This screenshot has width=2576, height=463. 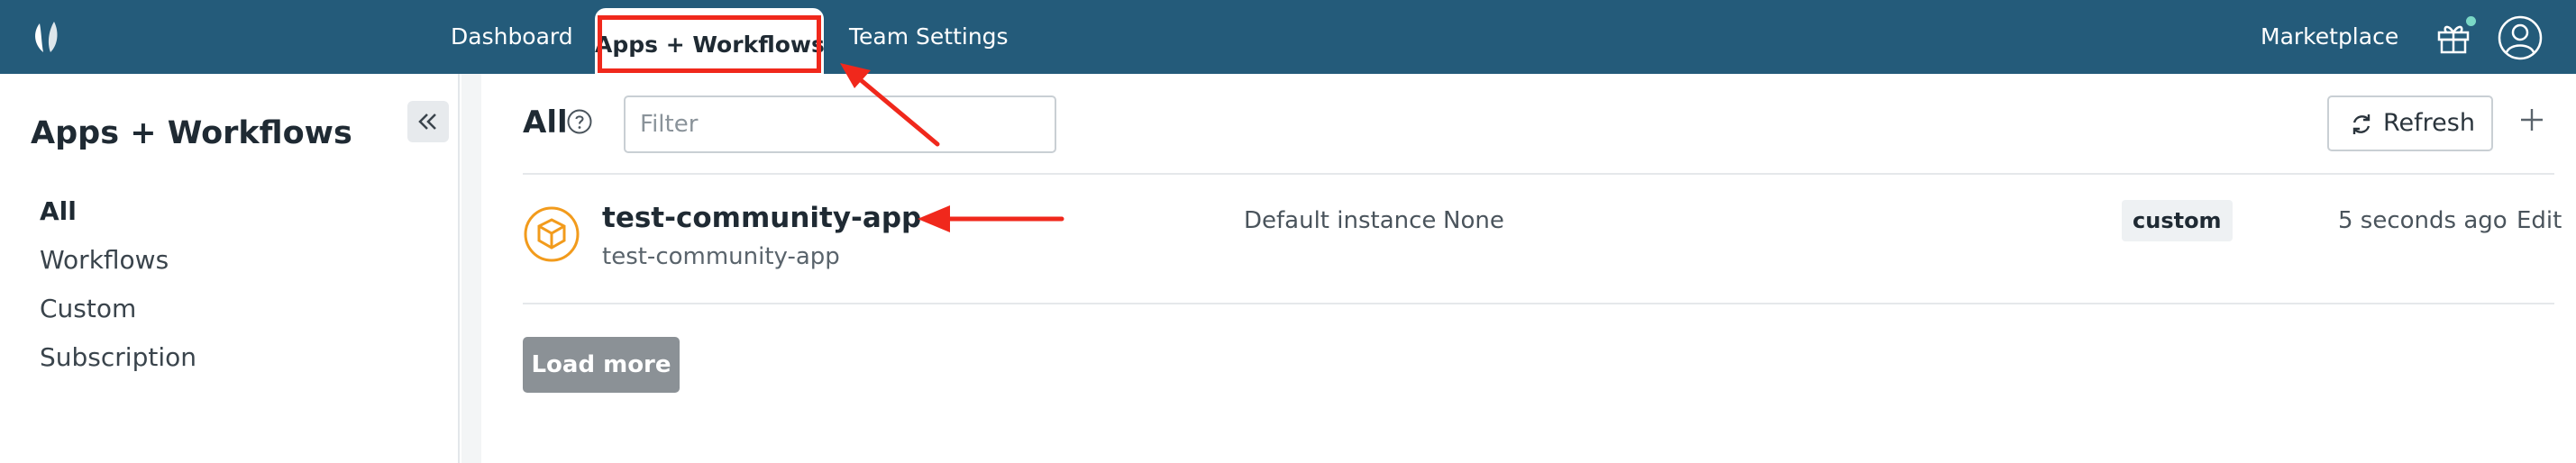 What do you see at coordinates (88, 309) in the screenshot?
I see `sidebar-item-custom: Custom` at bounding box center [88, 309].